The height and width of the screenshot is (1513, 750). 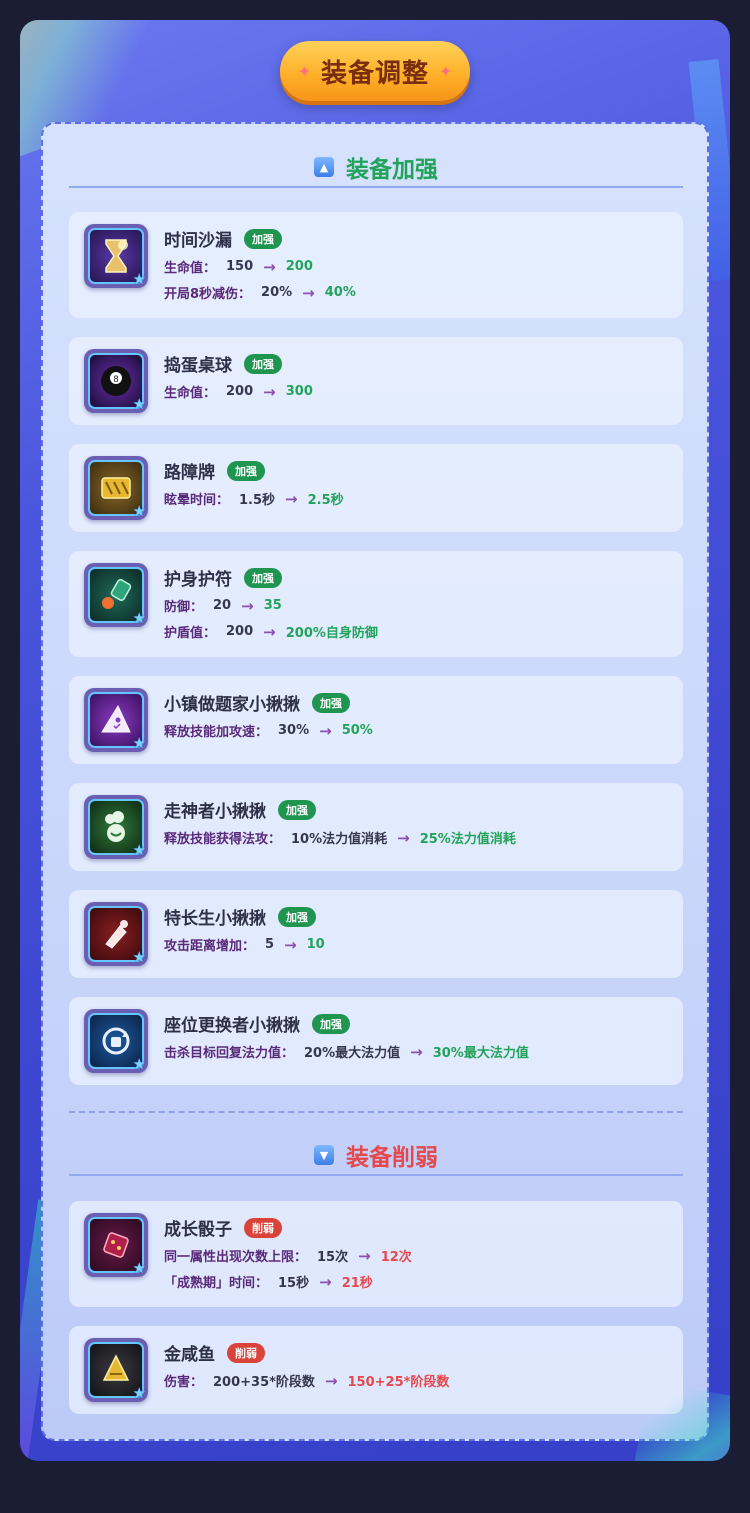 What do you see at coordinates (376, 488) in the screenshot?
I see `item-card: ★ 路障牌 加强 眩晕时间： 1.5秒 → 2.5秒` at bounding box center [376, 488].